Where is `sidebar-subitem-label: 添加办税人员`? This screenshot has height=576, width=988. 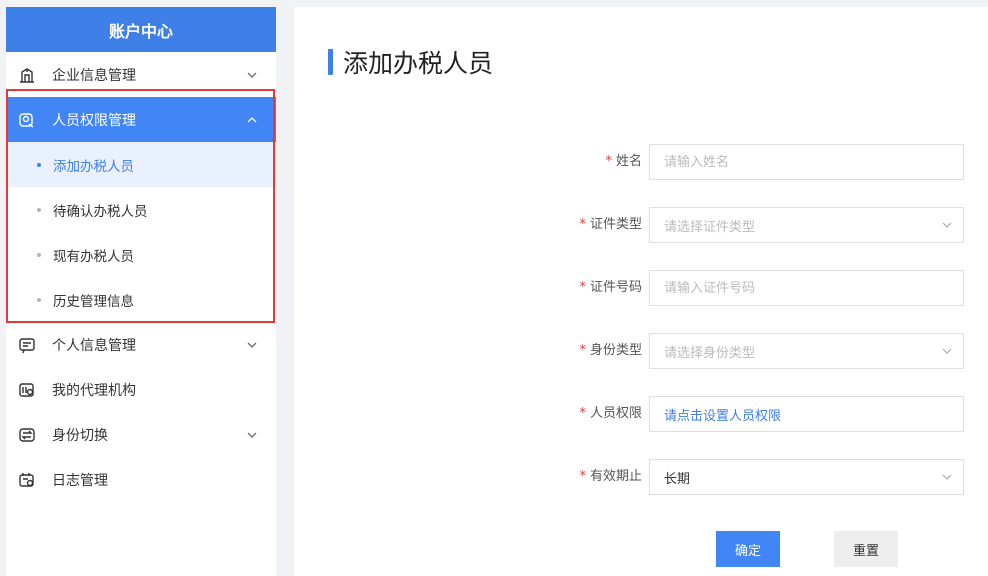 sidebar-subitem-label: 添加办税人员 is located at coordinates (93, 166).